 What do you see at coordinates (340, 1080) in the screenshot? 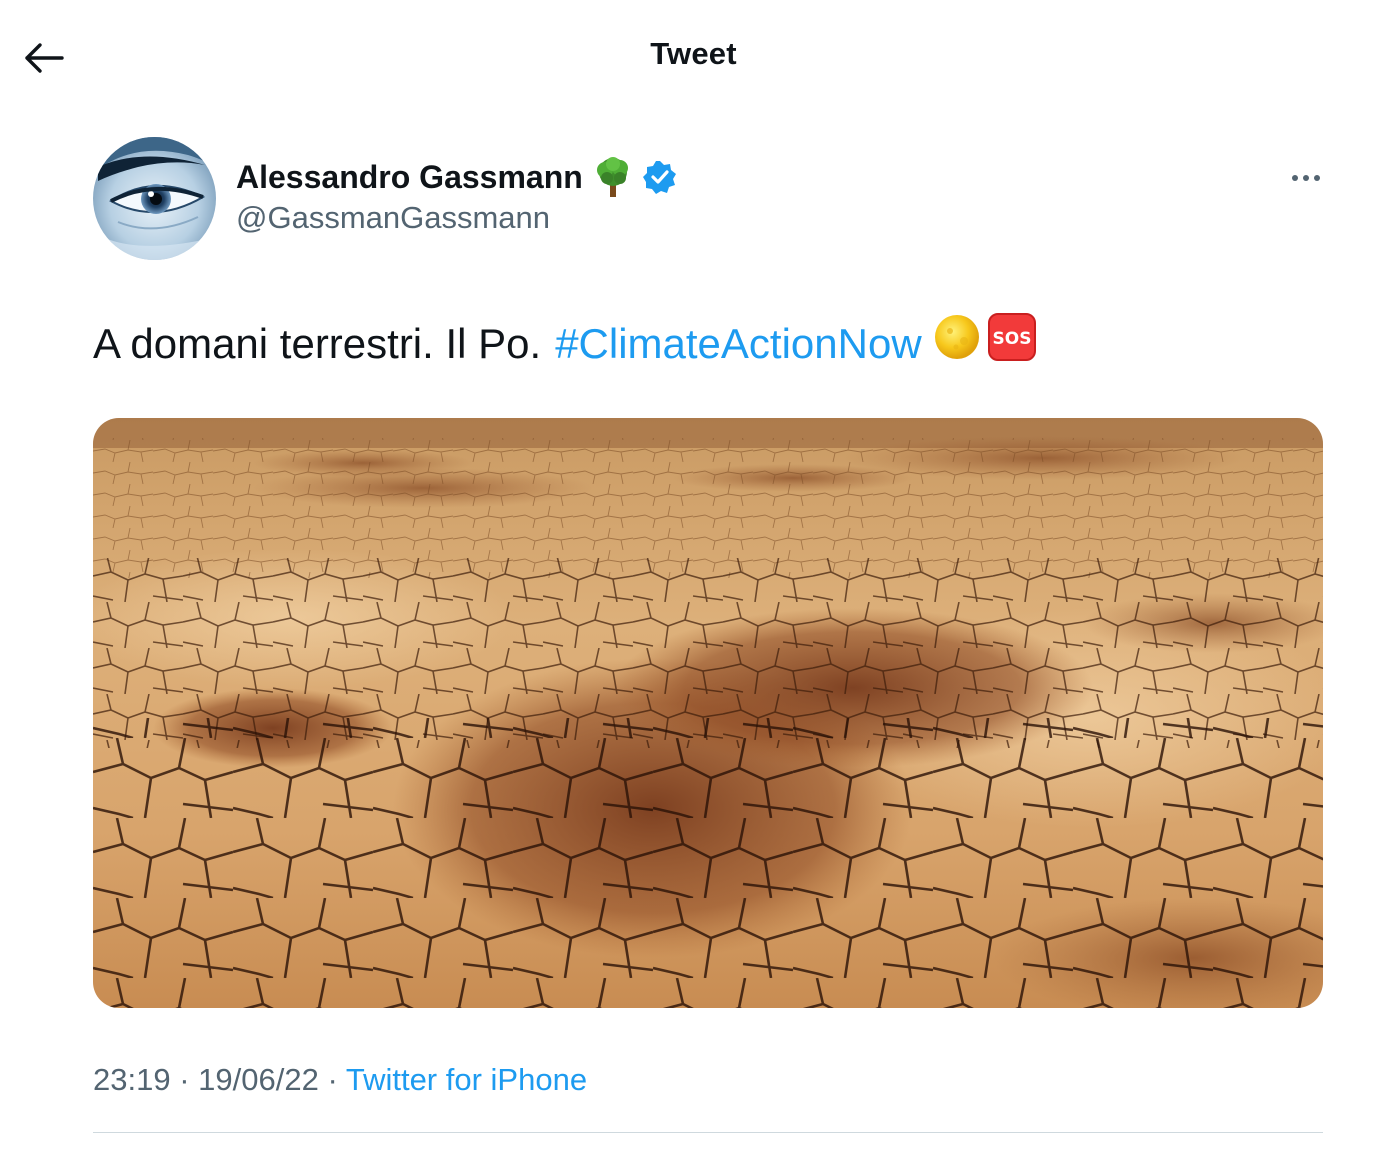
I see `tweet-meta: 23:19 · 19/06/22 · Twitter for iPhone` at bounding box center [340, 1080].